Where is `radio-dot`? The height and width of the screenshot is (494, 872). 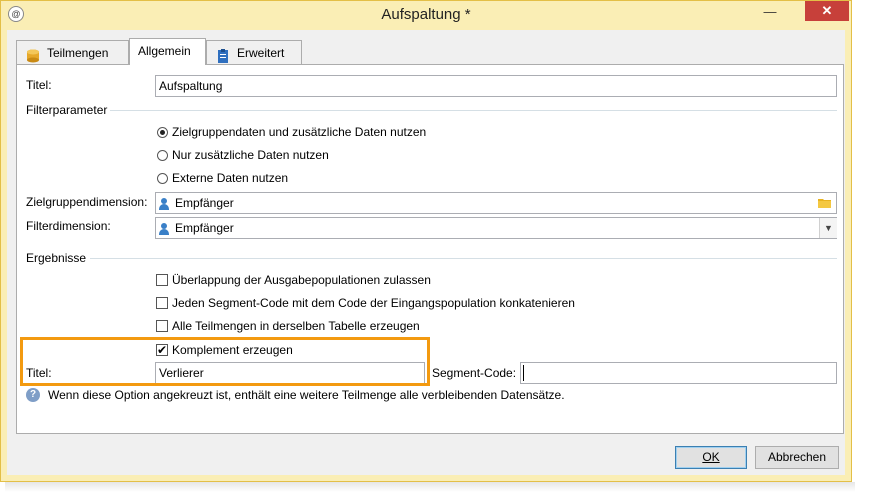 radio-dot is located at coordinates (162, 132).